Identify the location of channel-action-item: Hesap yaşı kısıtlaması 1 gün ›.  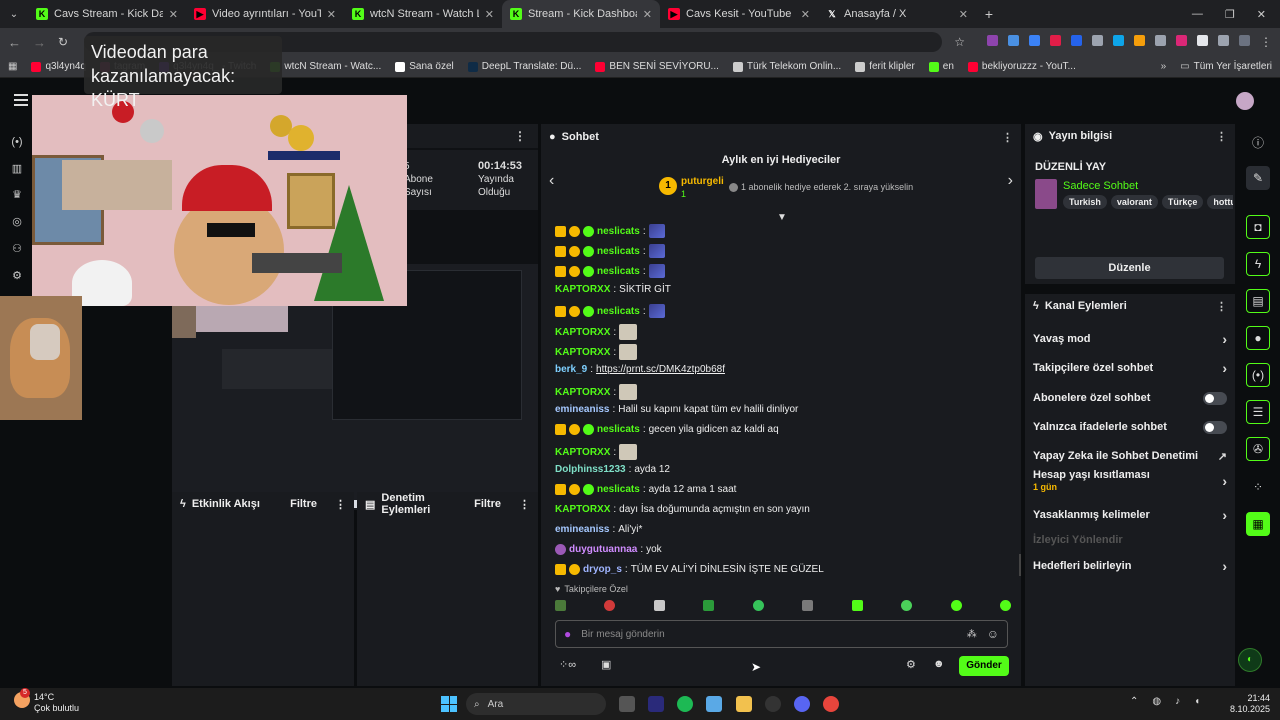
(1130, 480).